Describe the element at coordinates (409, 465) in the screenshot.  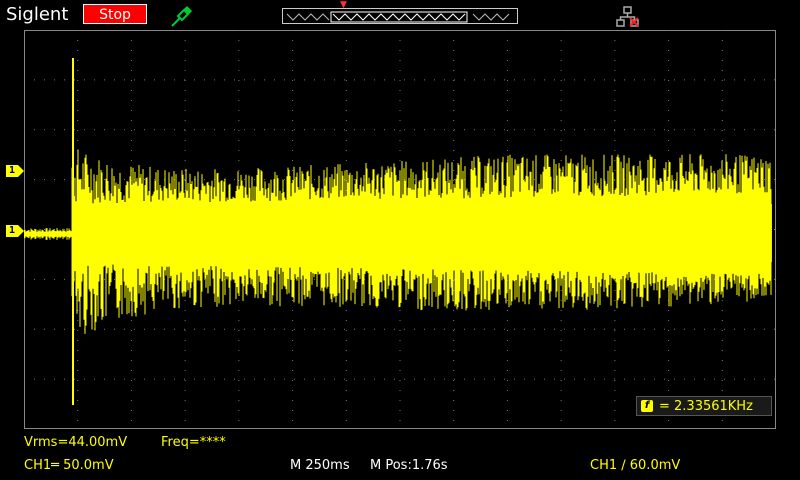
I see `horizontal-position: M Pos:1.76s` at that location.